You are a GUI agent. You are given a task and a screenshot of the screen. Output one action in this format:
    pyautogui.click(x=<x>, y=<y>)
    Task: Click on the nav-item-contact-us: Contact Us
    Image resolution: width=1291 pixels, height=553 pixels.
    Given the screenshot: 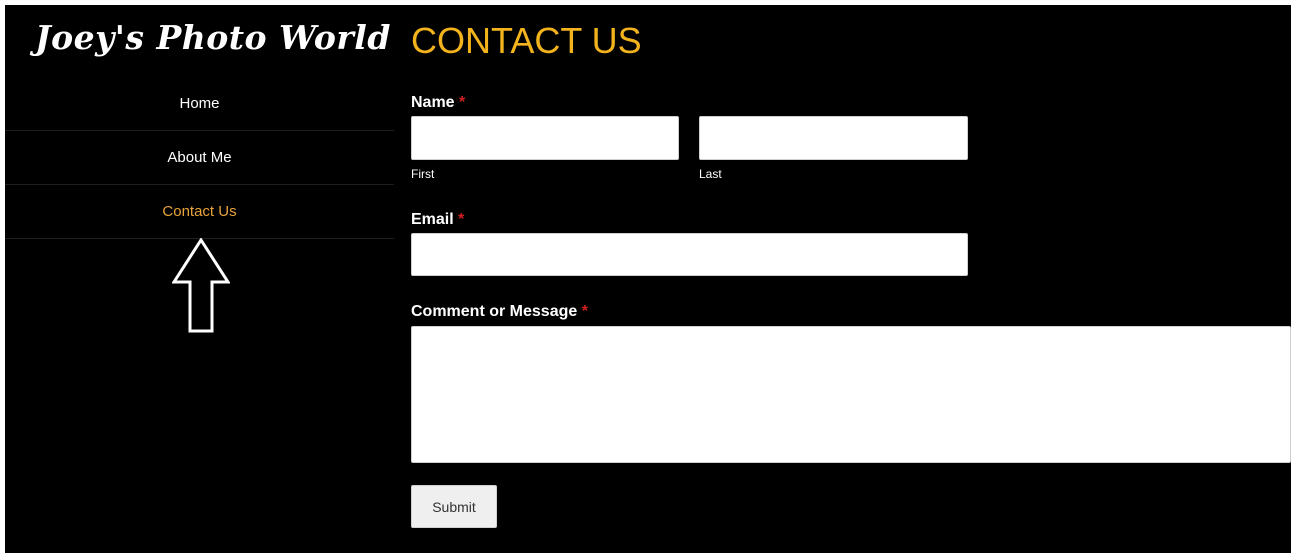 What is the action you would take?
    pyautogui.click(x=199, y=212)
    